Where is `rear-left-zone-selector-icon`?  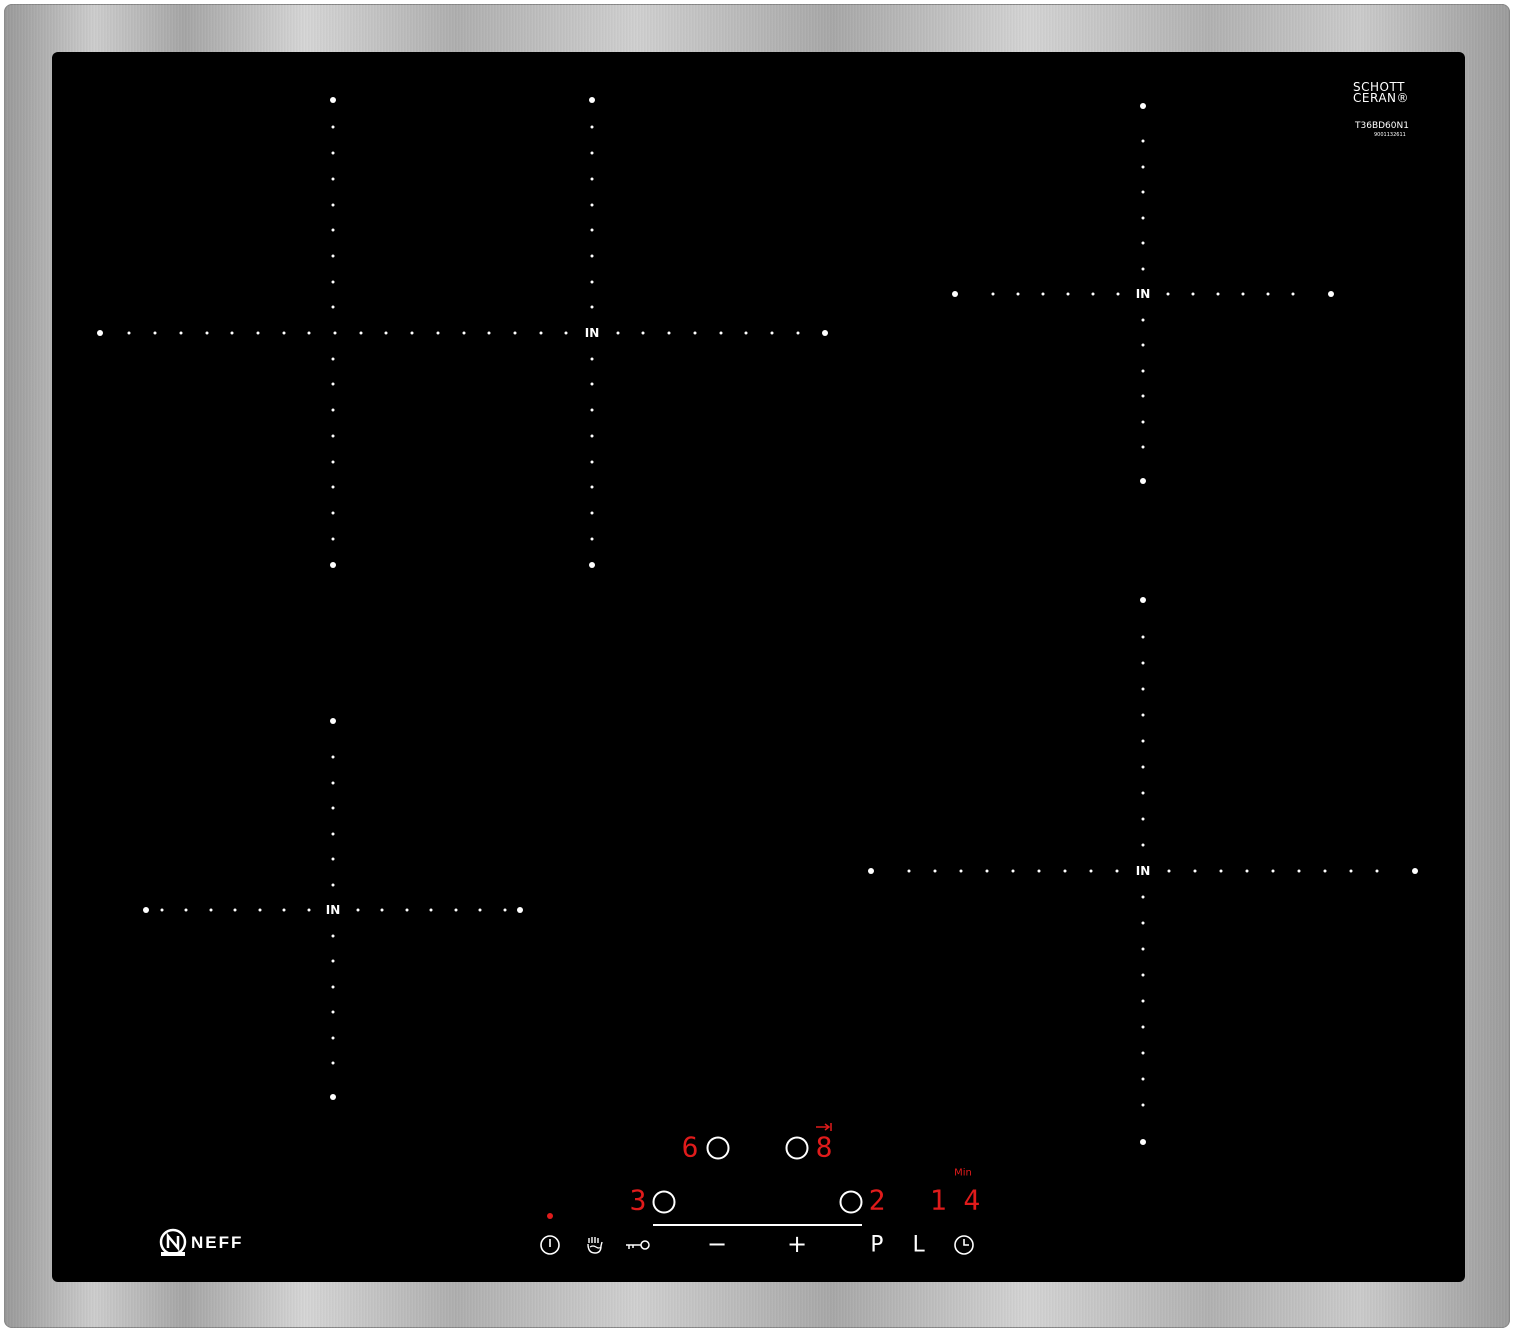 rear-left-zone-selector-icon is located at coordinates (718, 1148).